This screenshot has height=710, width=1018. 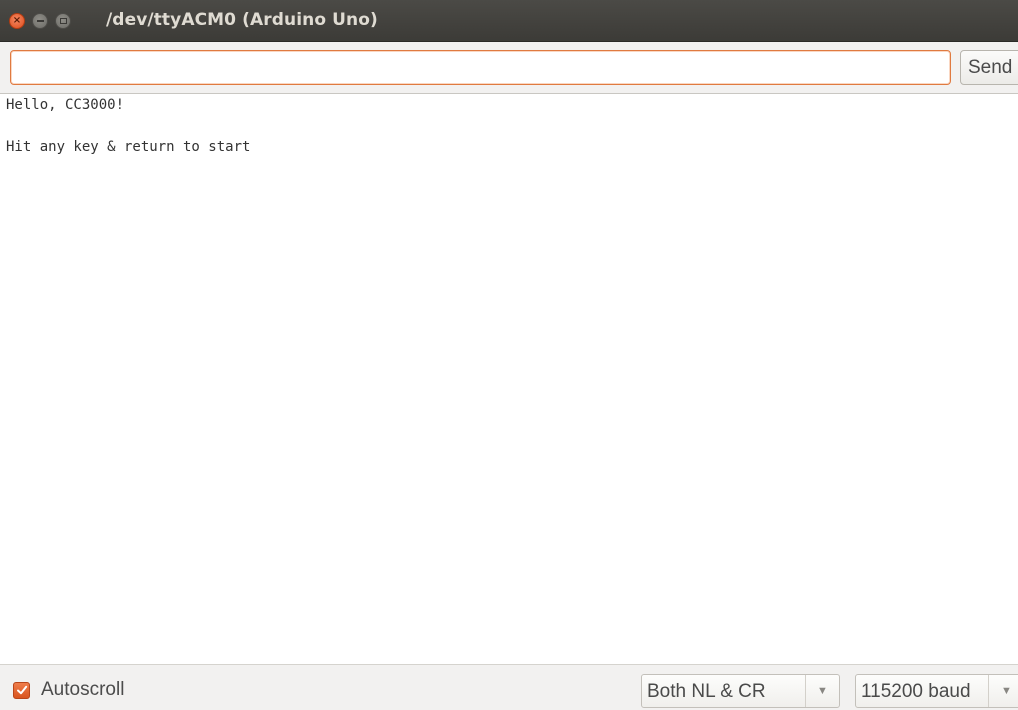 I want to click on serial-send-input, so click(x=480, y=67).